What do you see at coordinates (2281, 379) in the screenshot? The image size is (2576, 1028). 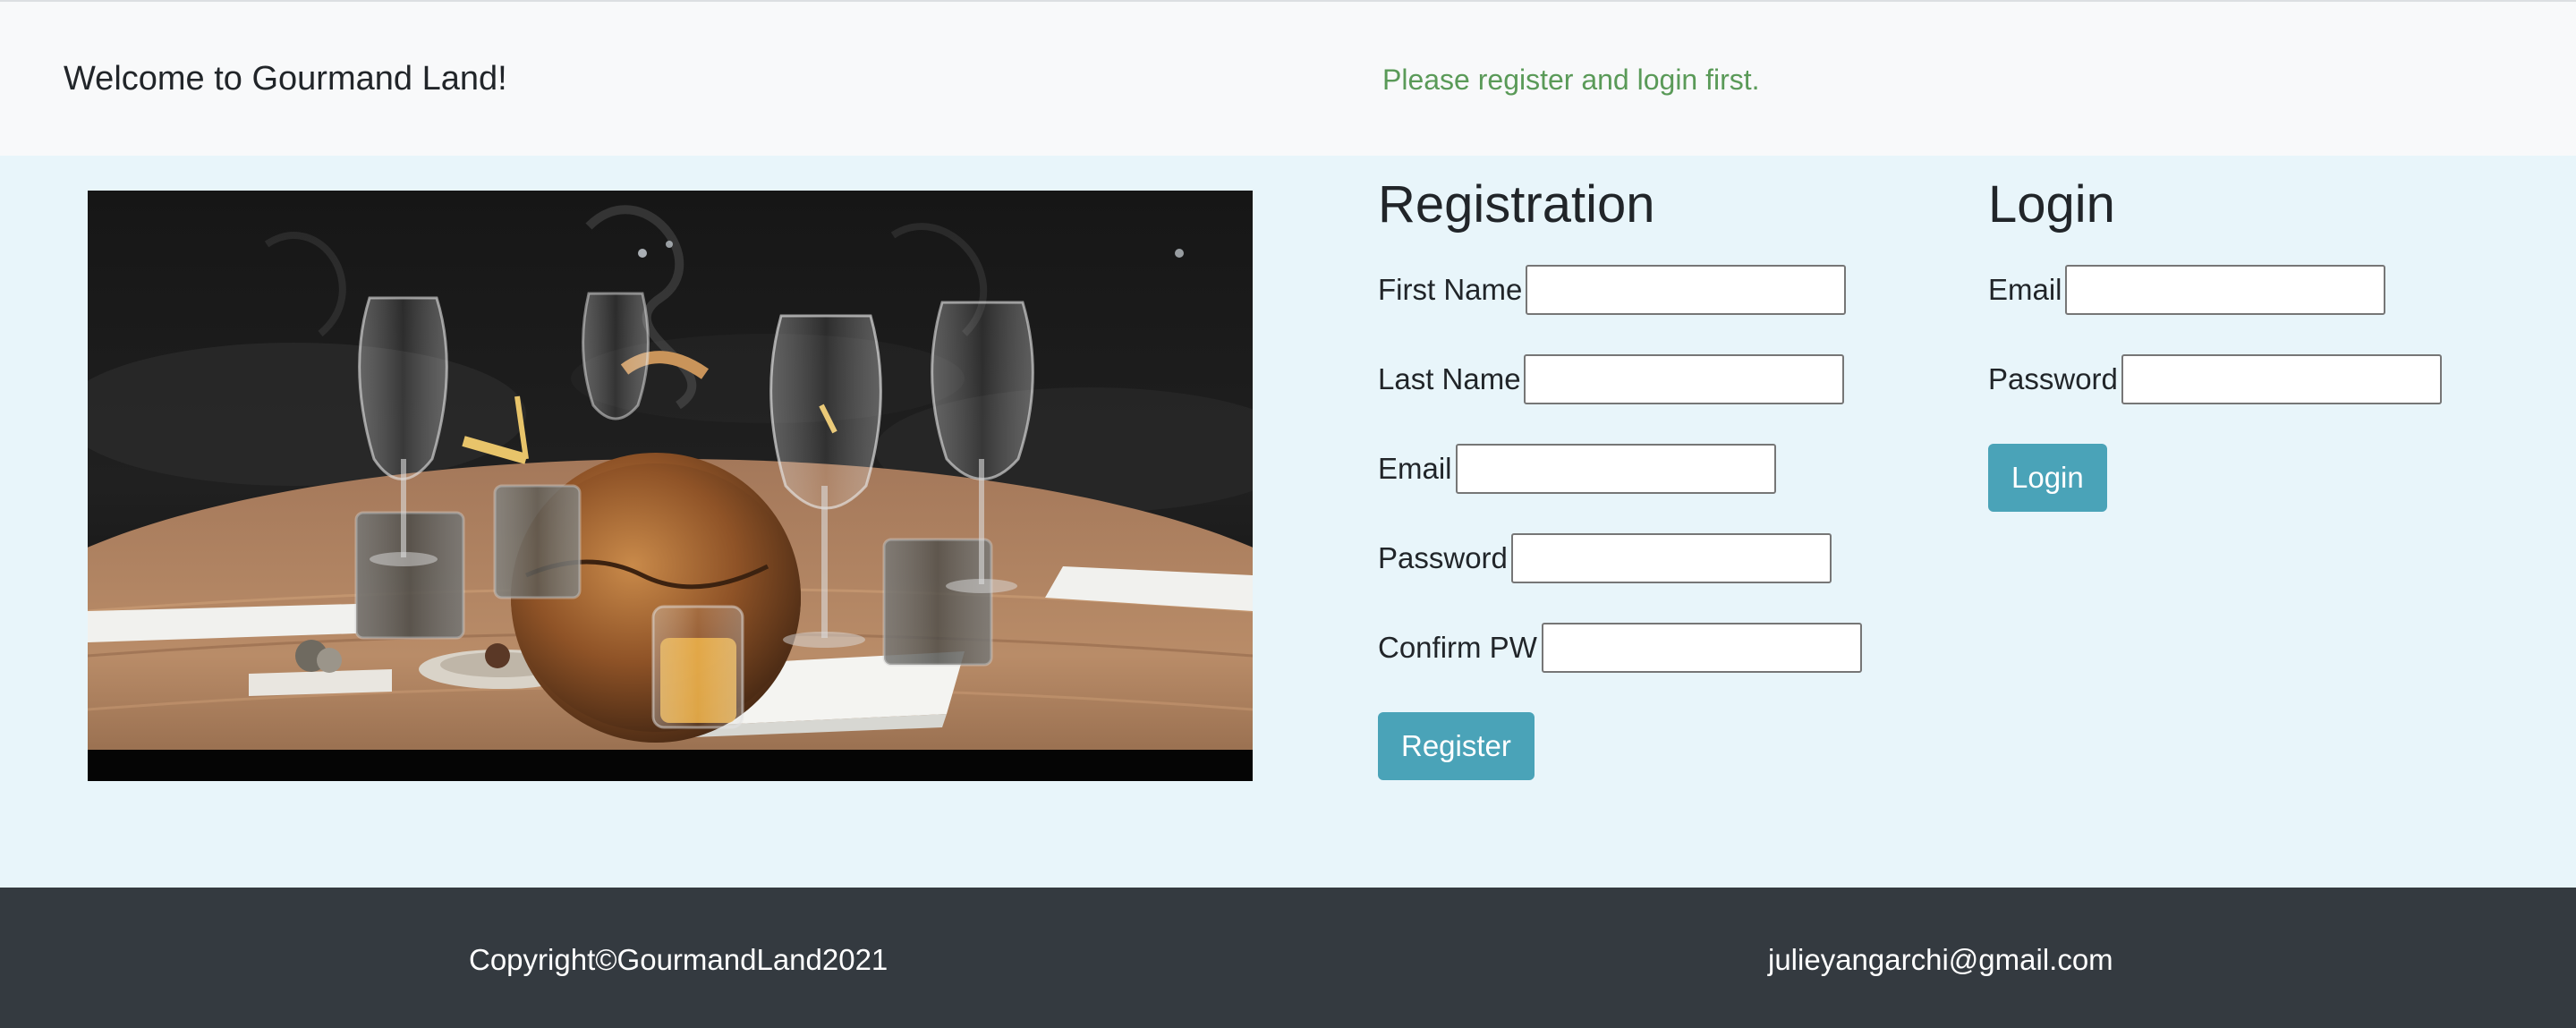 I see `login-password-input` at bounding box center [2281, 379].